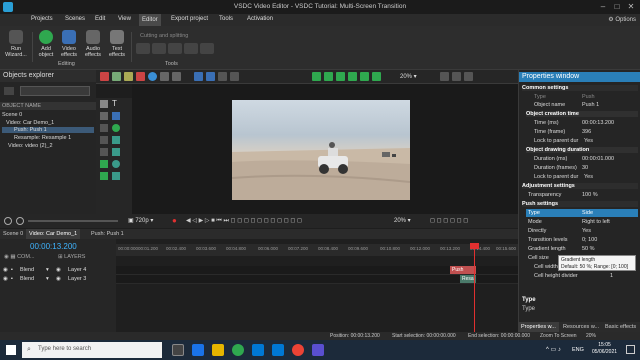 Image resolution: width=640 pixels, height=360 pixels. I want to click on menu-view: View, so click(124, 19).